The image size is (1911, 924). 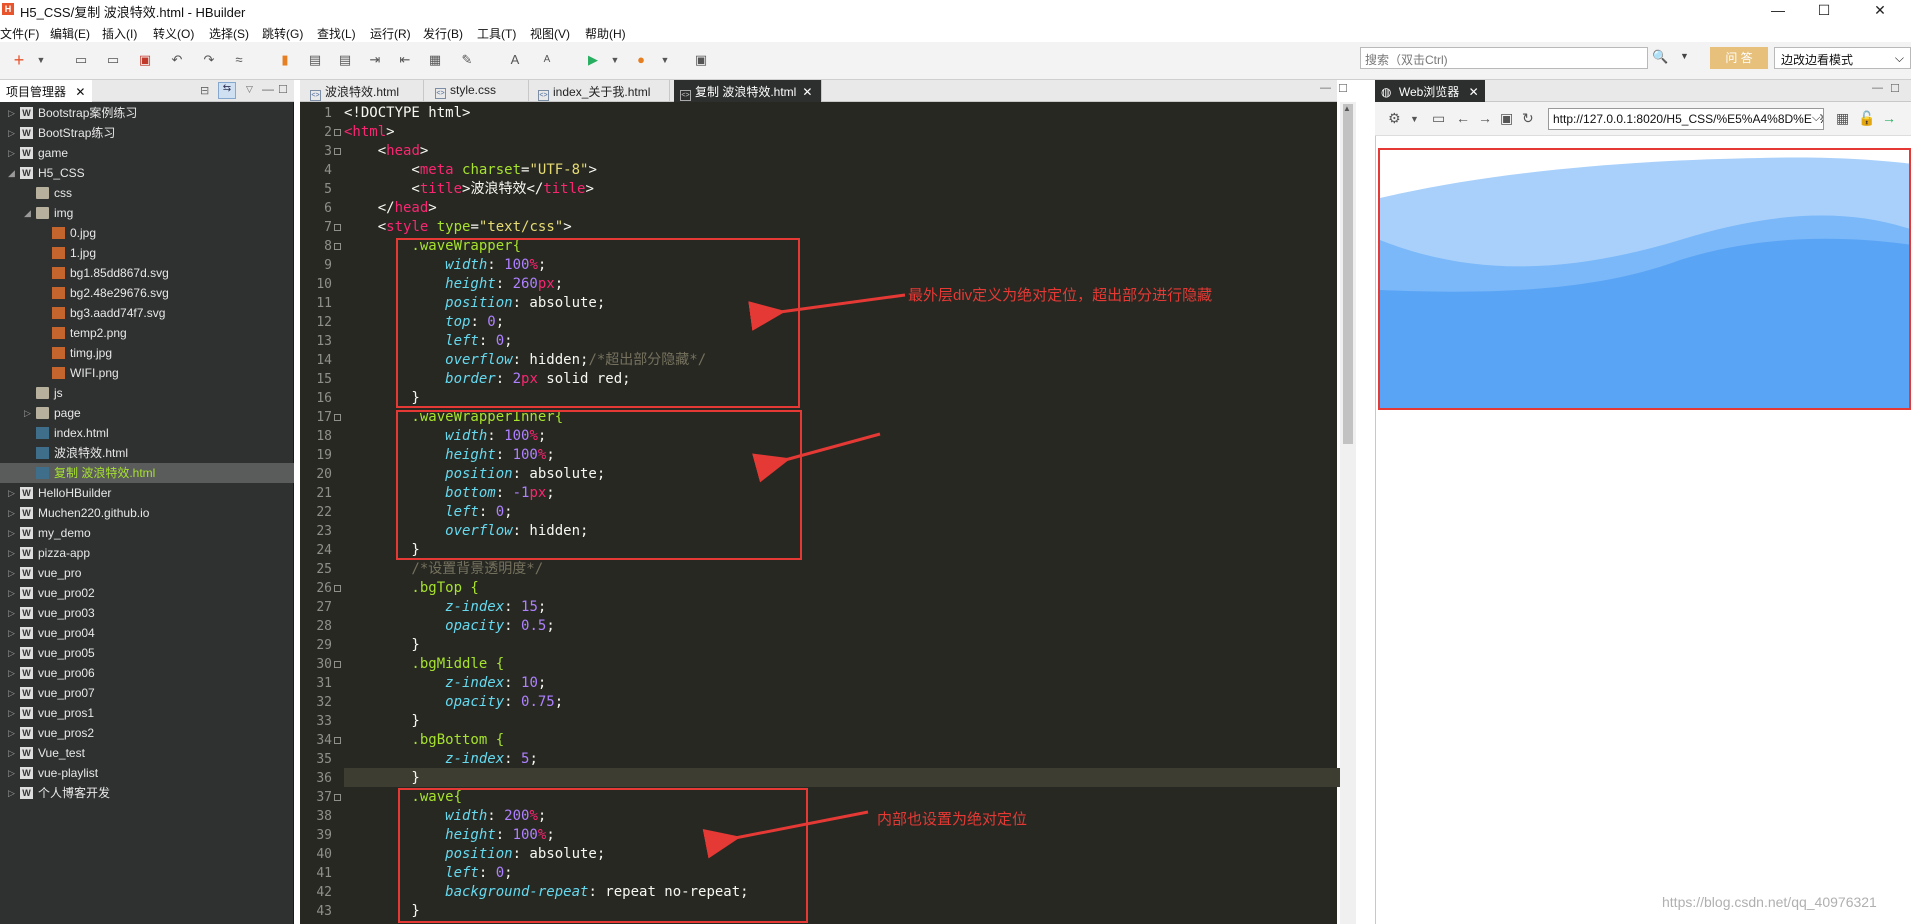 I want to click on copy-file-icon: ▤, so click(x=345, y=60).